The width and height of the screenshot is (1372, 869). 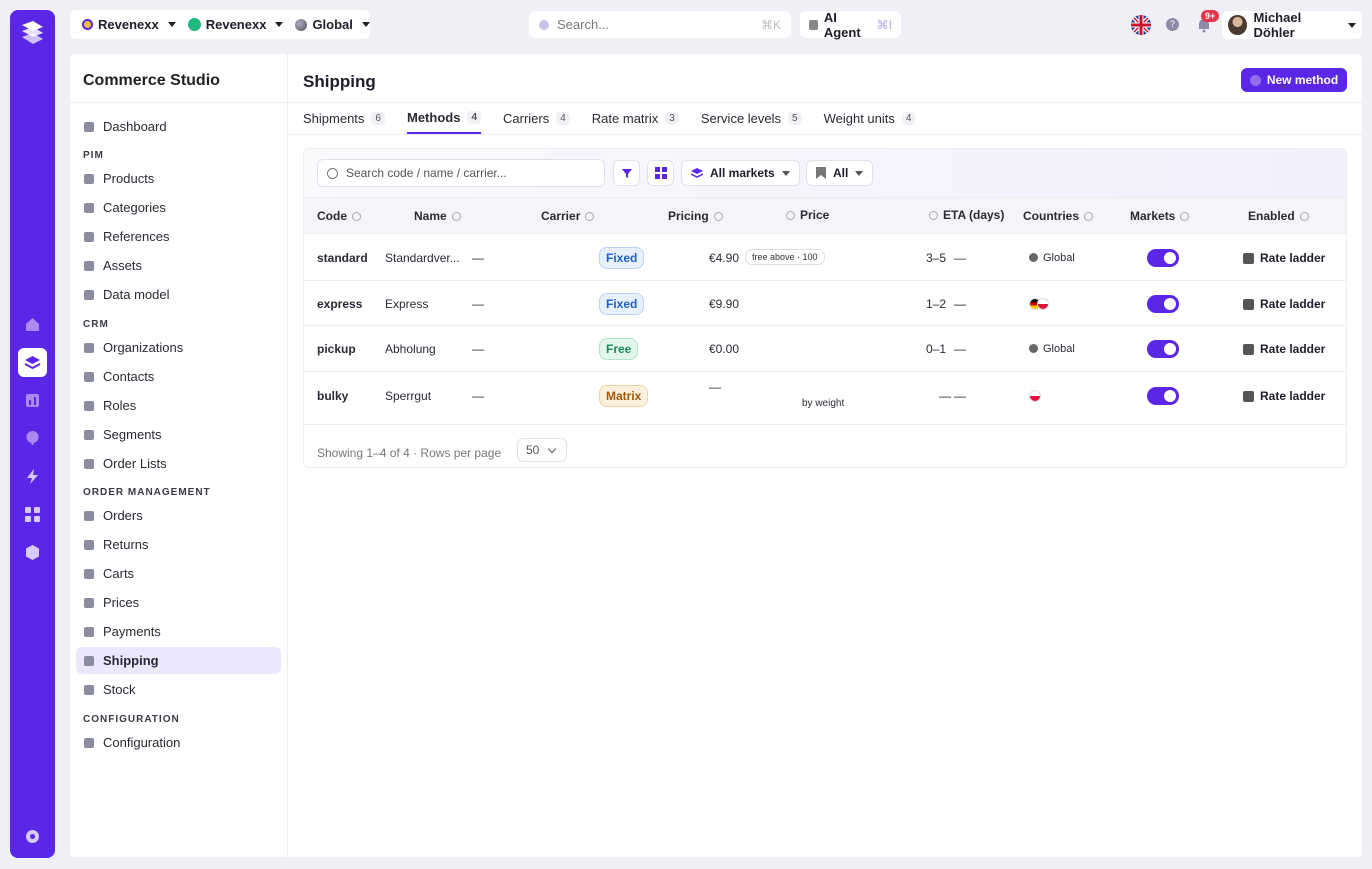 I want to click on table-row: express Express — Fixed €9.90 1–2 — Rate ladder, so click(x=825, y=303).